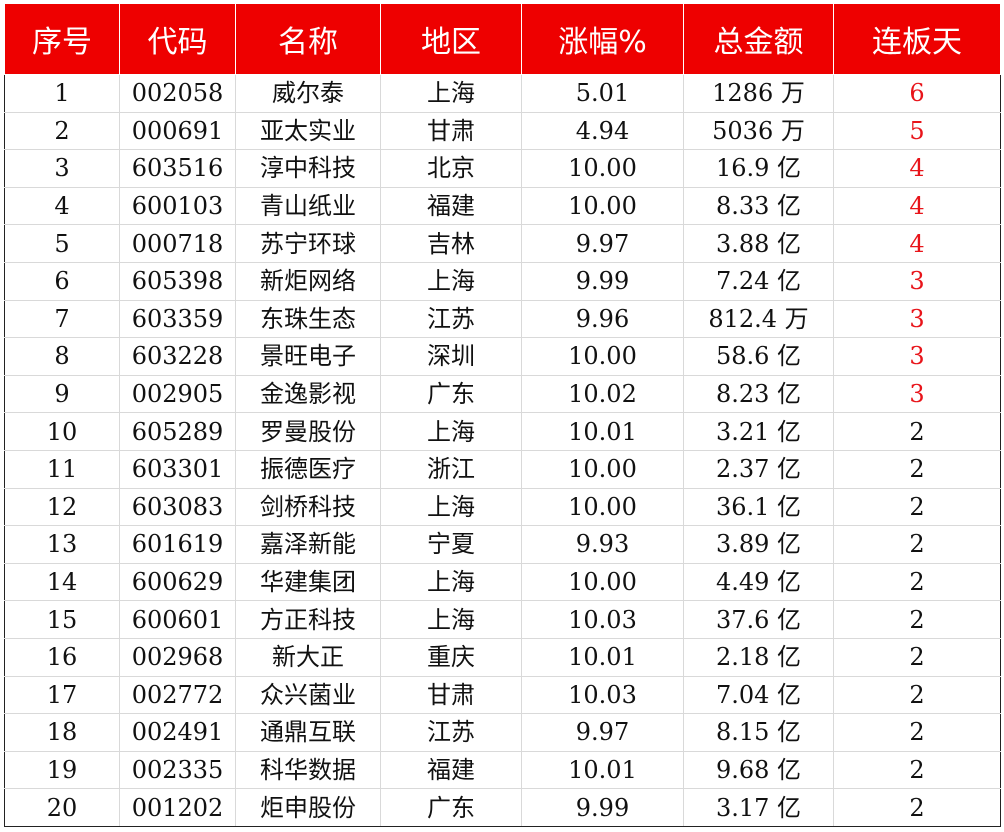  Describe the element at coordinates (758, 657) in the screenshot. I see `cell-amount: 2.18 亿` at that location.